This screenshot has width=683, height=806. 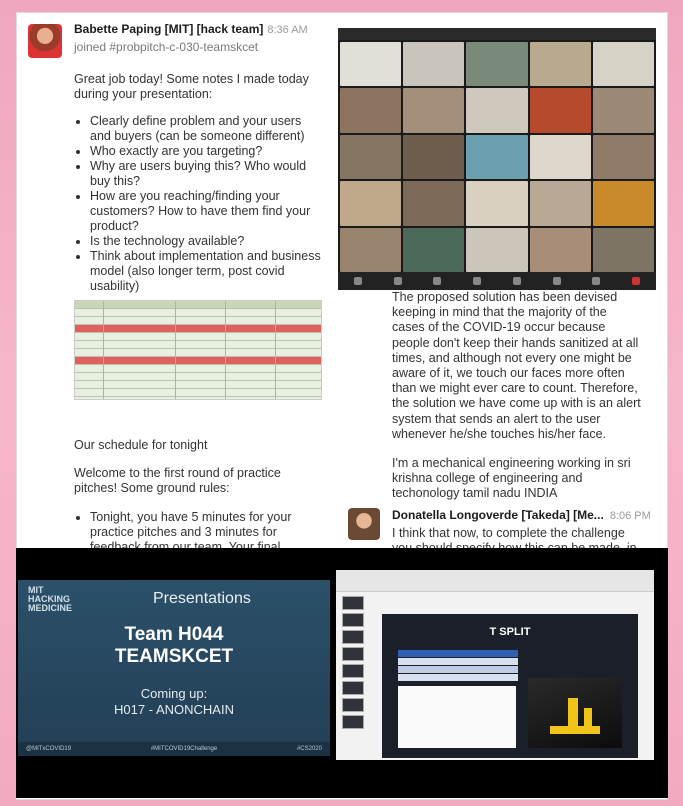 What do you see at coordinates (397, 281) in the screenshot?
I see `video-icon` at bounding box center [397, 281].